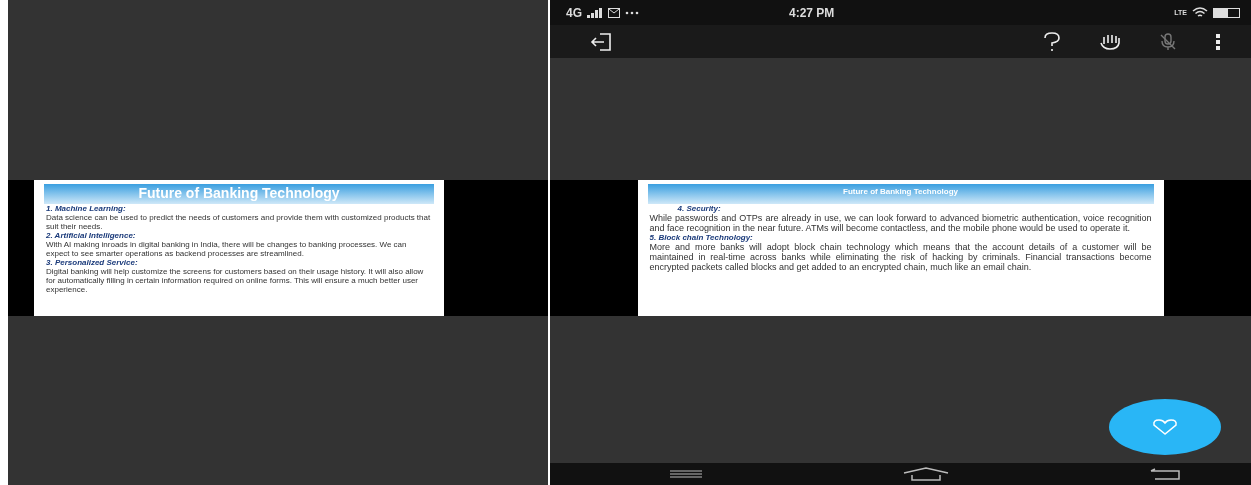  Describe the element at coordinates (1165, 427) in the screenshot. I see `heart-icon` at that location.